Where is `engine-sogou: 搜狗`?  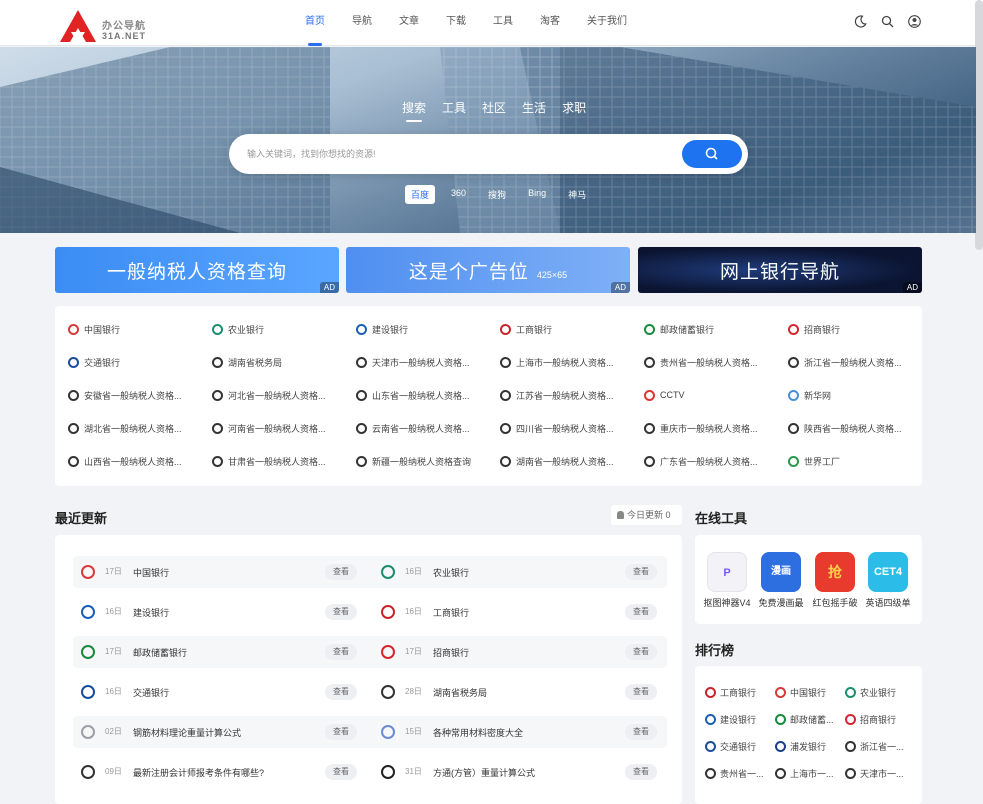 engine-sogou: 搜狗 is located at coordinates (497, 194).